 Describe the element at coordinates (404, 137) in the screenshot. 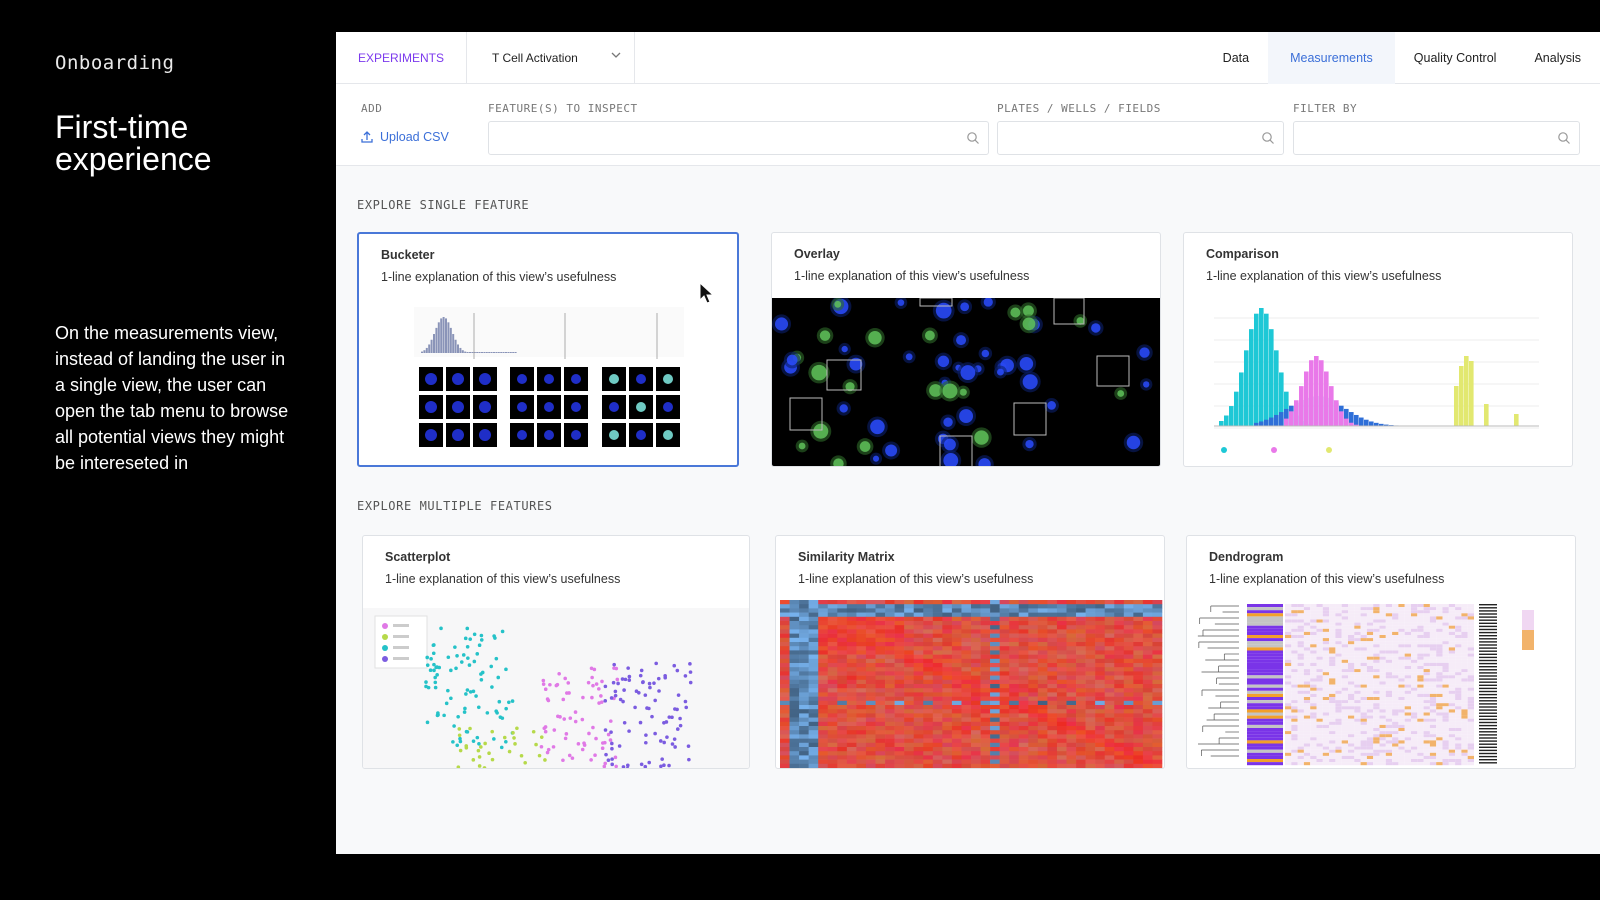

I see `upload-csv-button: Upload CSV` at that location.